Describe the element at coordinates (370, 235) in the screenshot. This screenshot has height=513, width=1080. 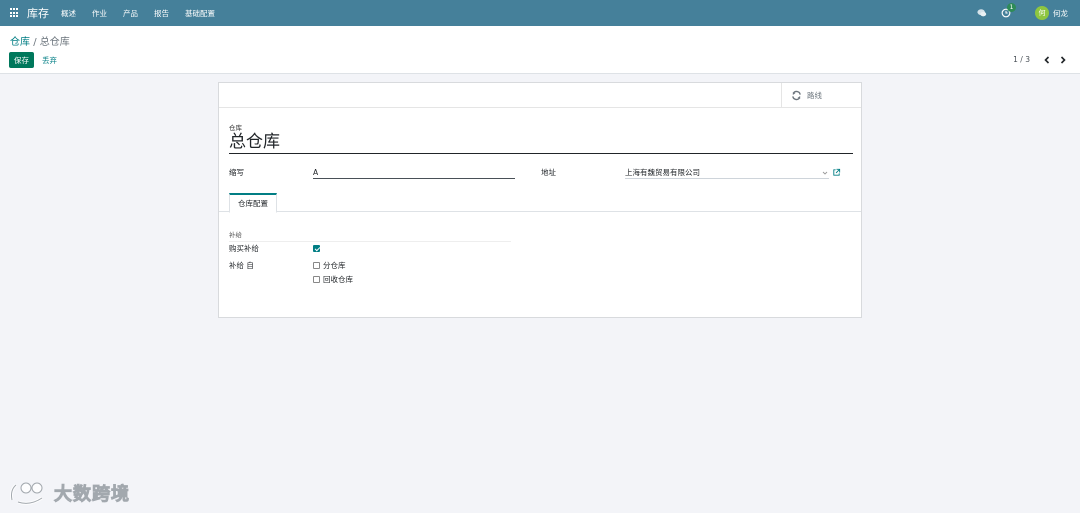
I see `resupply-group-title: 补给` at that location.